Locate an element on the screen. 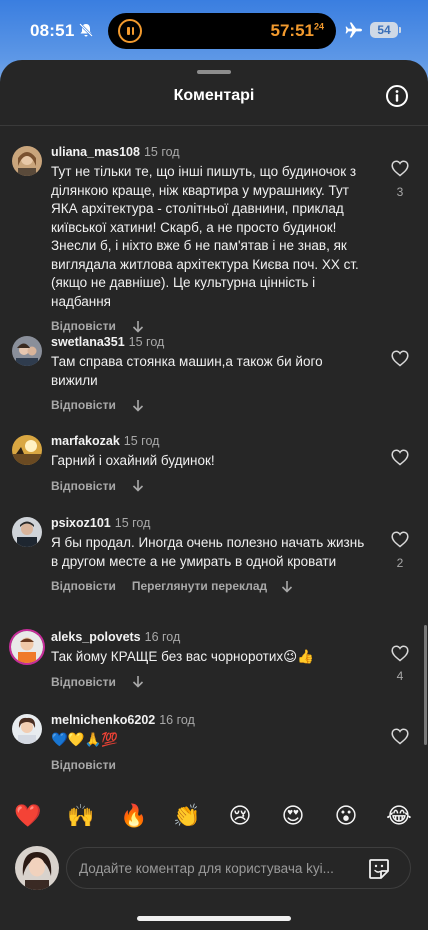  comment-composer is located at coordinates (214, 872).